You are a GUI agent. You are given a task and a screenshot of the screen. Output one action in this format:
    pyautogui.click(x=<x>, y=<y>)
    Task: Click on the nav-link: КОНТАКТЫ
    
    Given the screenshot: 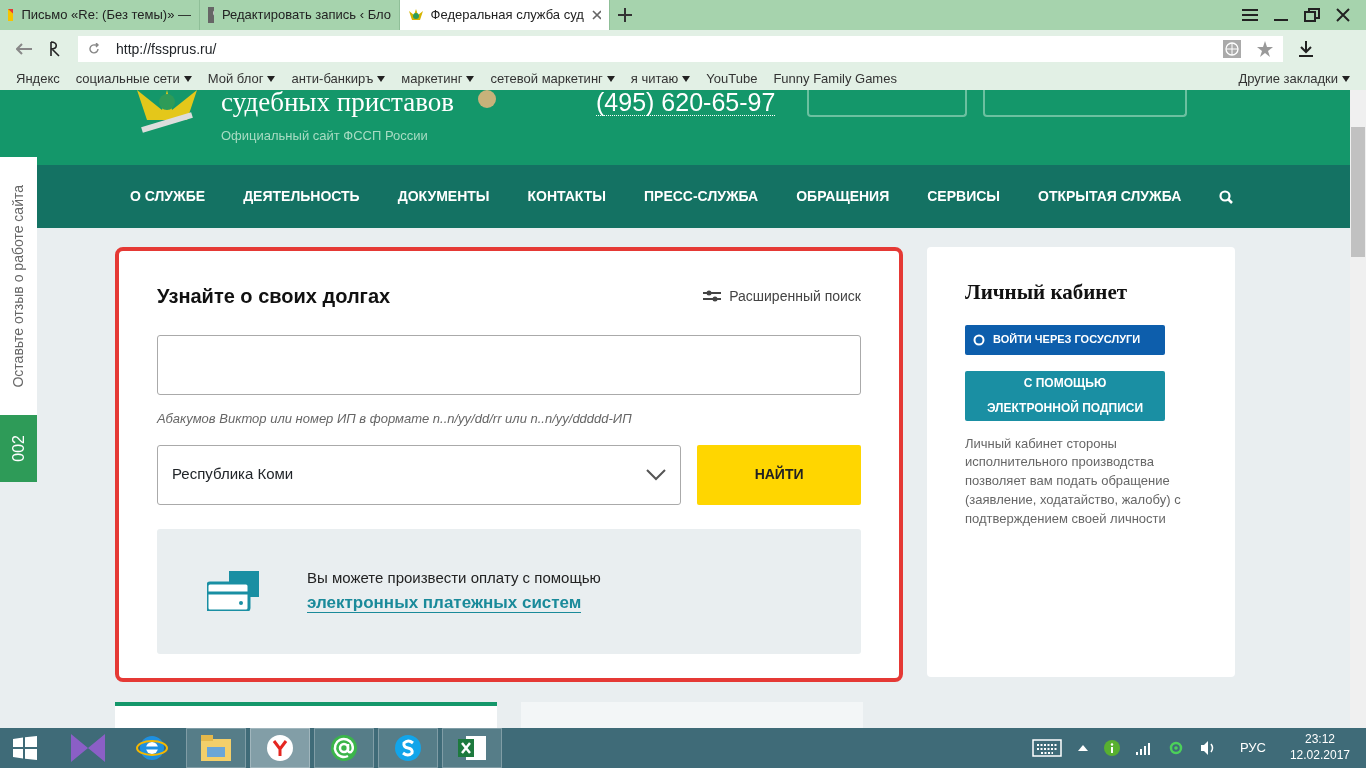 What is the action you would take?
    pyautogui.click(x=566, y=196)
    